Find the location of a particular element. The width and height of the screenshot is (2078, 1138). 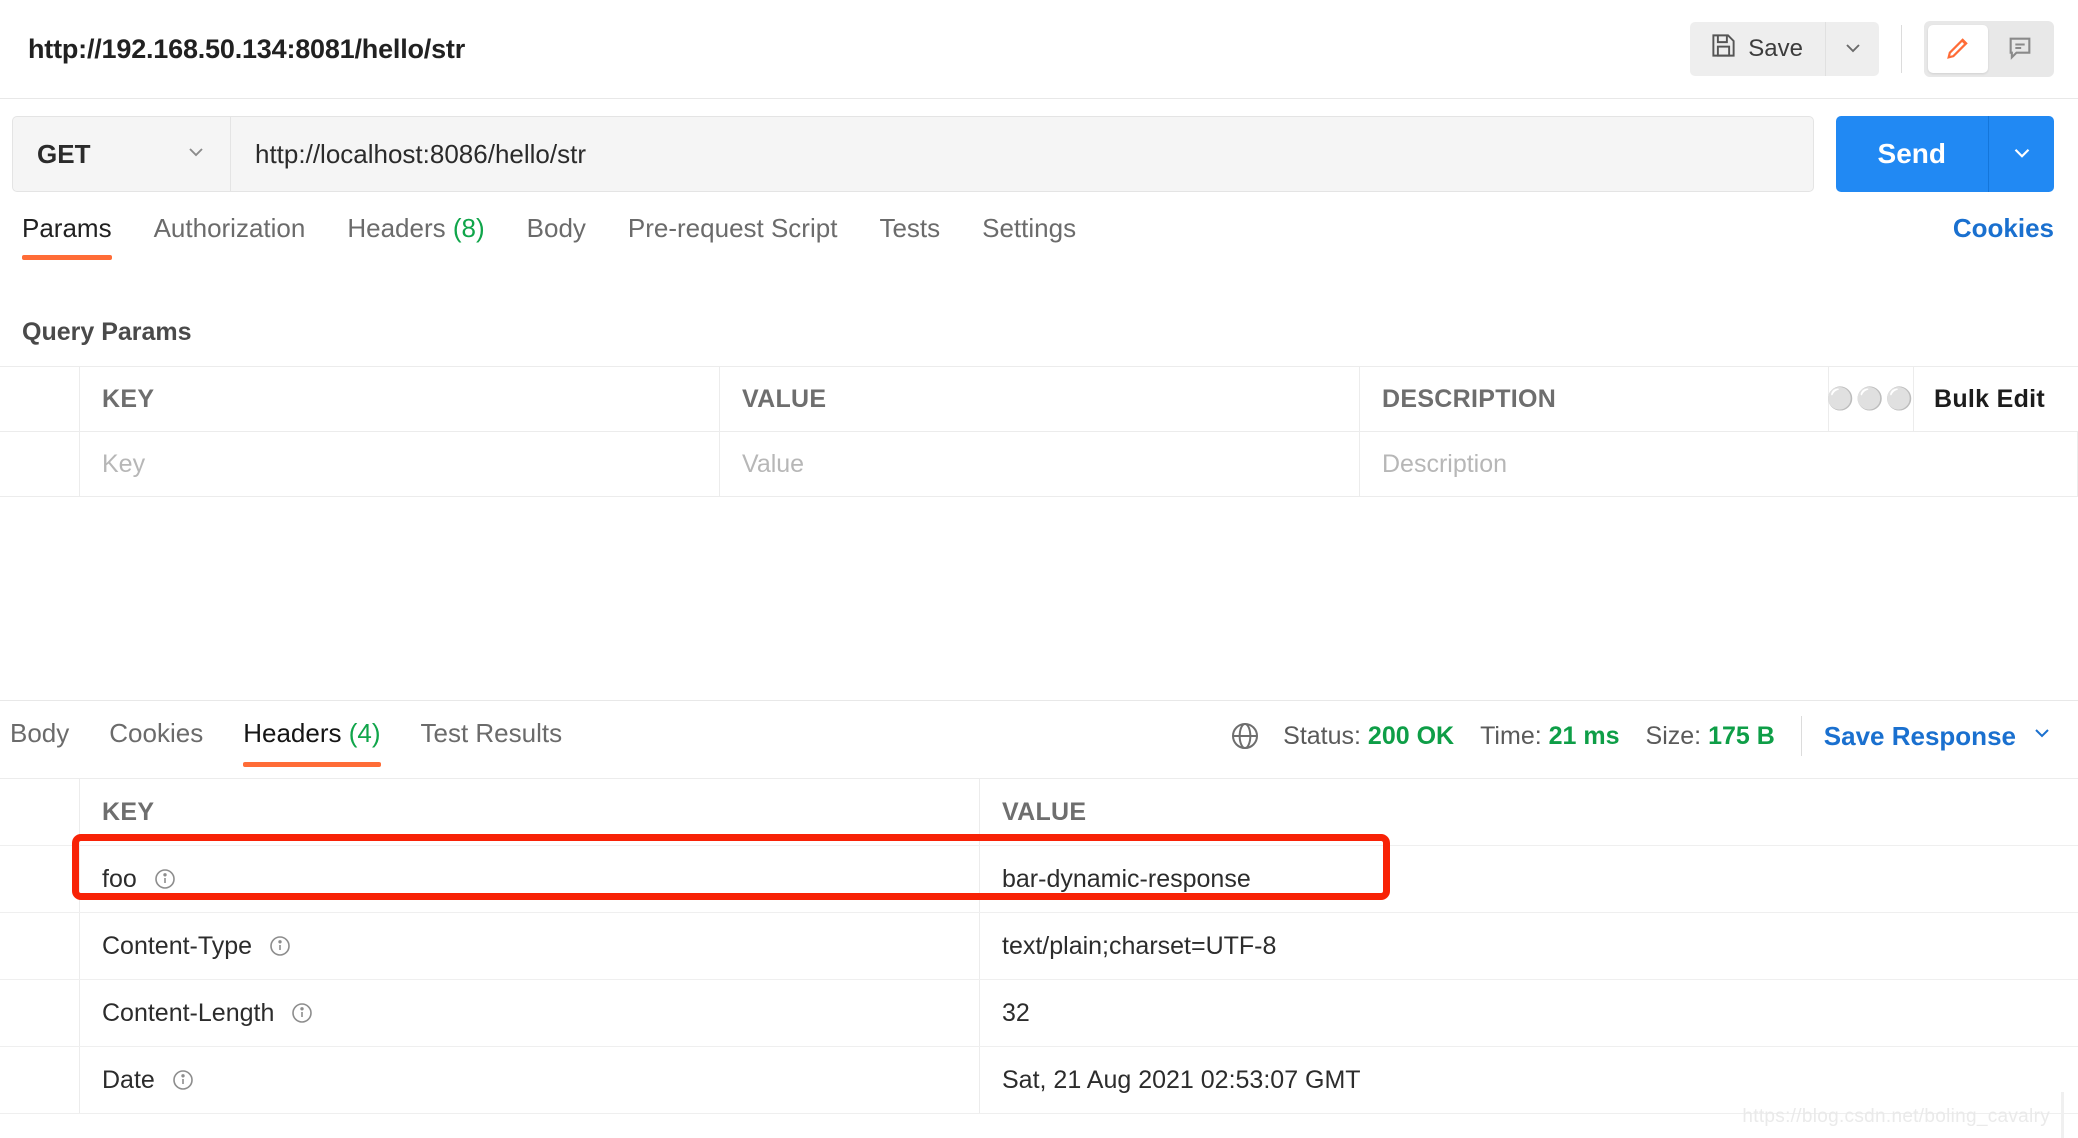

table-header-row: KEY VALUE DESCRIPTION ⚪⚪⚪ Bulk Edit is located at coordinates (1039, 399).